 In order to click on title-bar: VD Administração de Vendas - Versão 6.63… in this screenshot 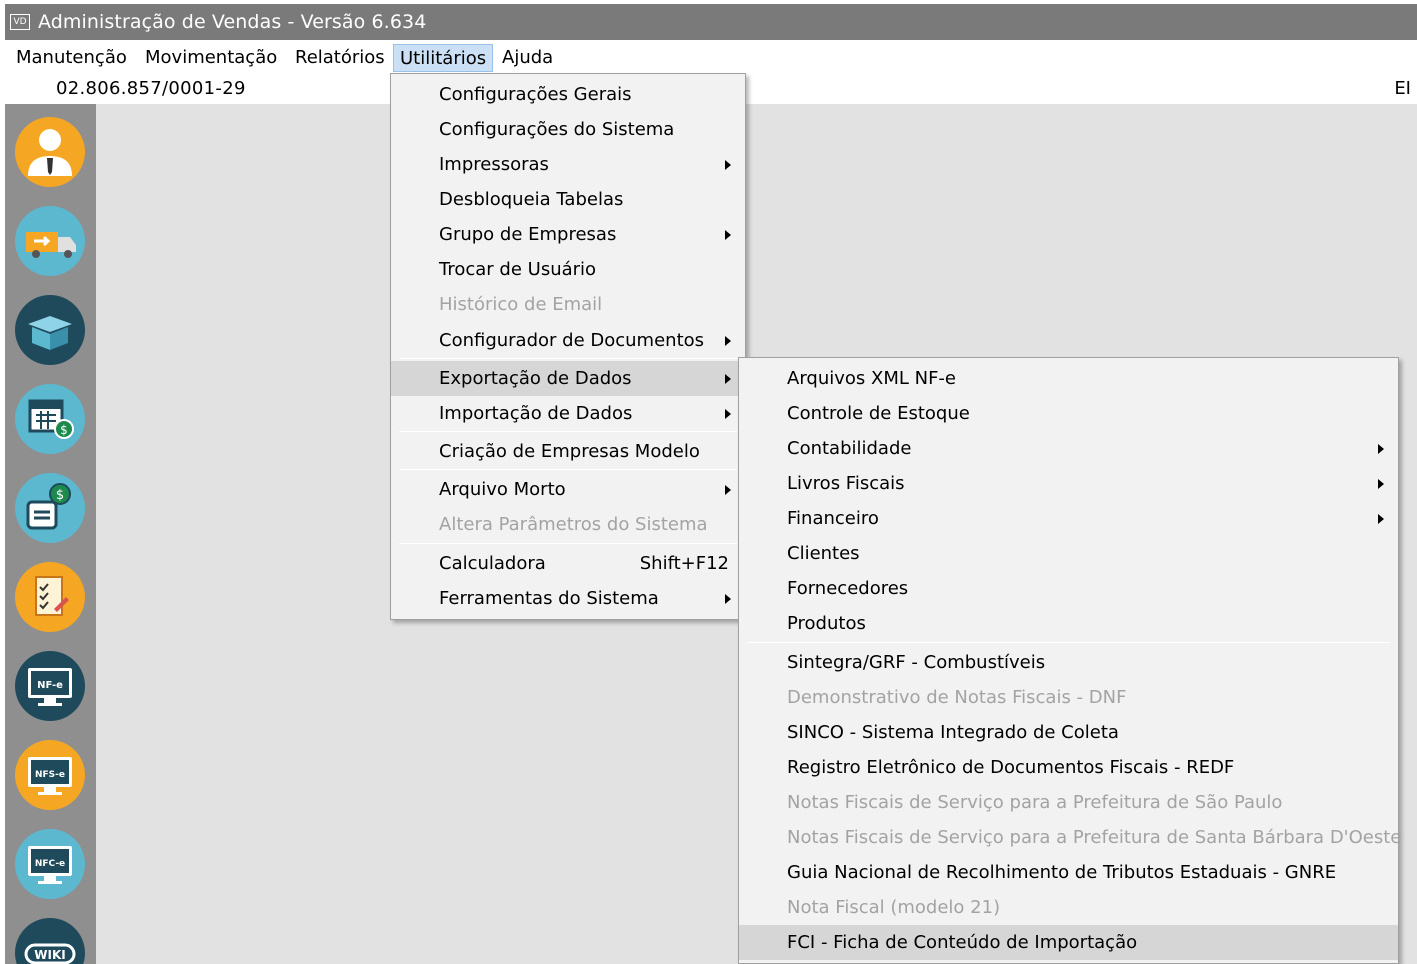, I will do `click(711, 22)`.